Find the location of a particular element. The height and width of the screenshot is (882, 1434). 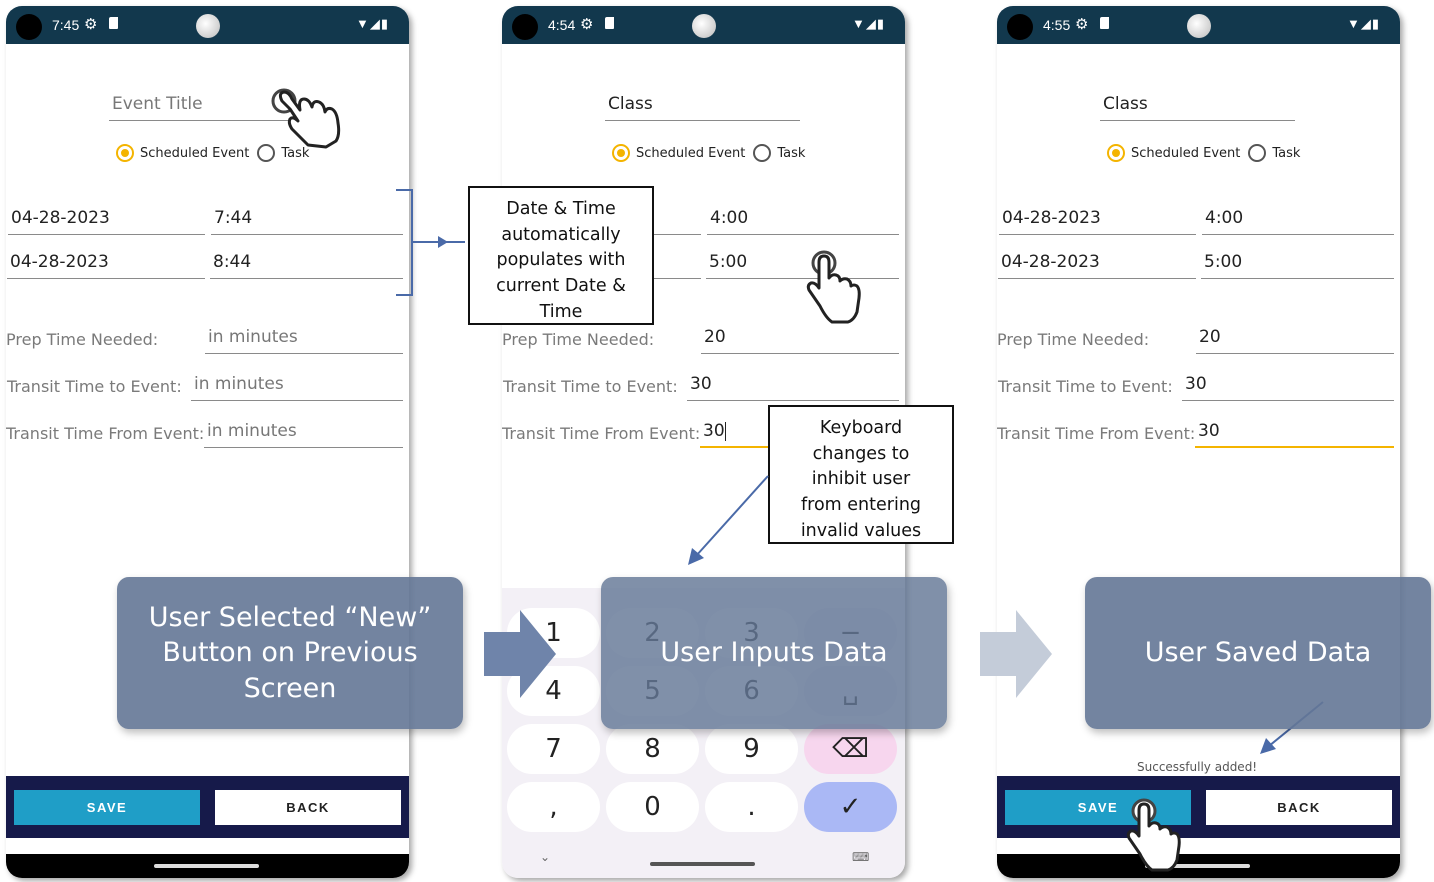

callout-line: Keyboard is located at coordinates (861, 428).